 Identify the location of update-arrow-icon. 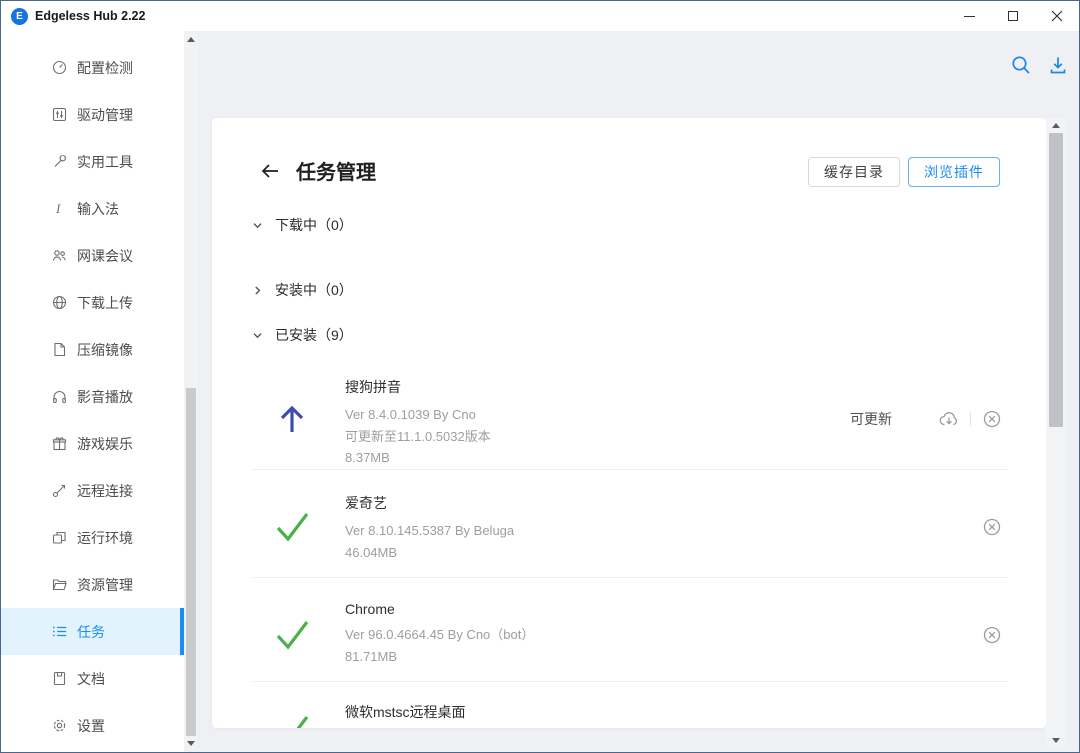
(292, 419).